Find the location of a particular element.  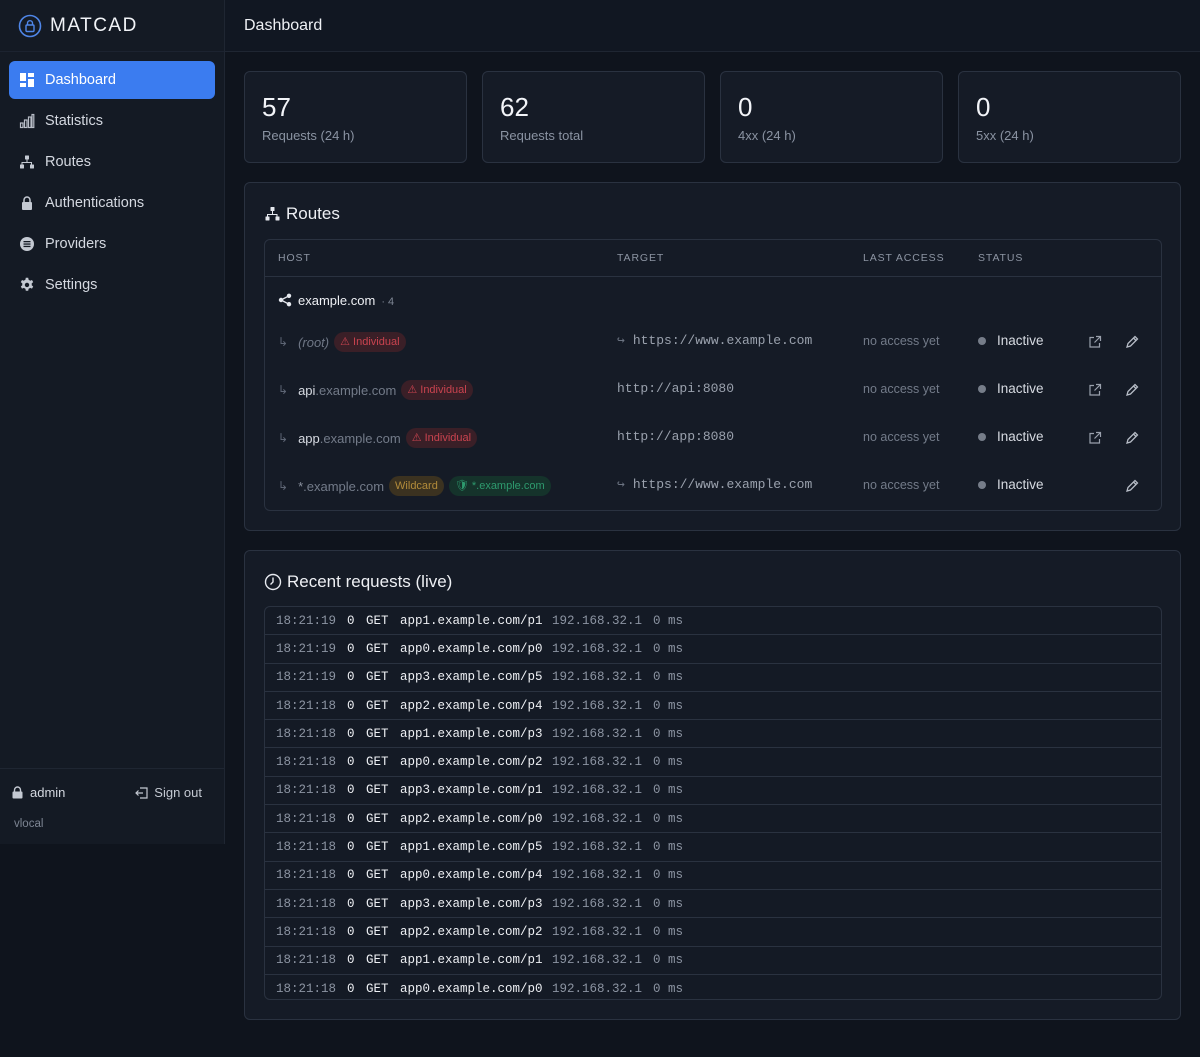

username: admin is located at coordinates (48, 792).